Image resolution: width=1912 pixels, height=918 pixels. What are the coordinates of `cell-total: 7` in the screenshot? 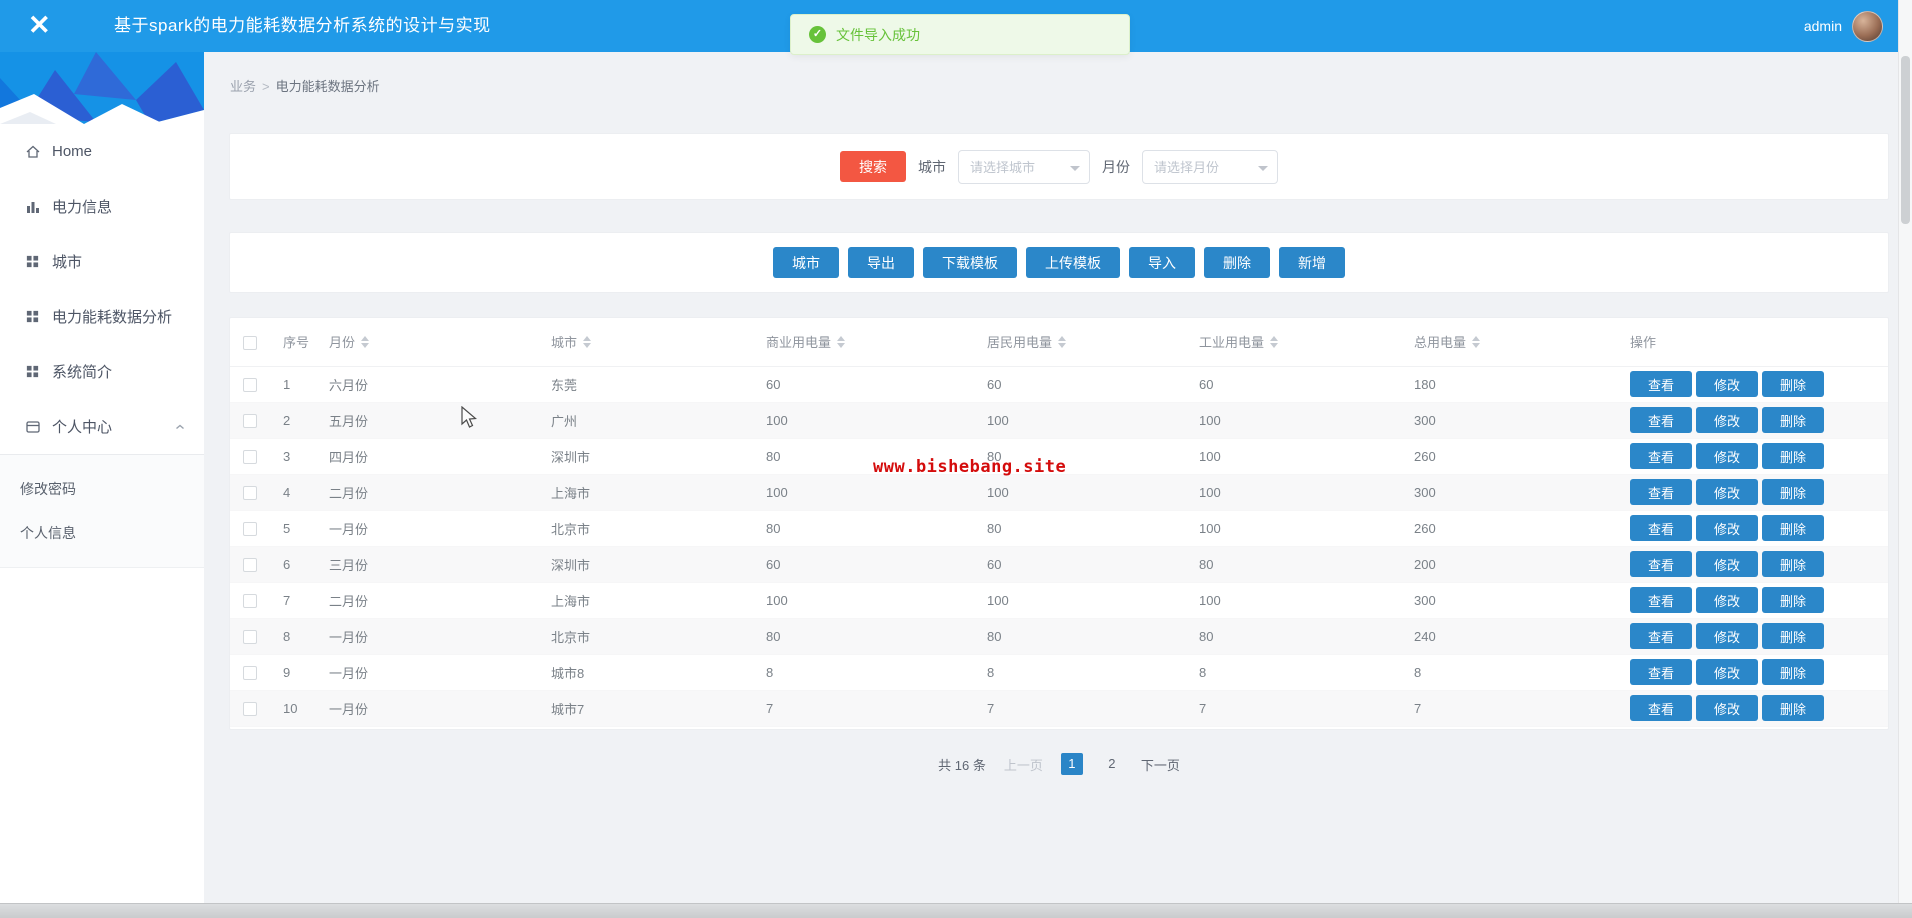 It's located at (1509, 708).